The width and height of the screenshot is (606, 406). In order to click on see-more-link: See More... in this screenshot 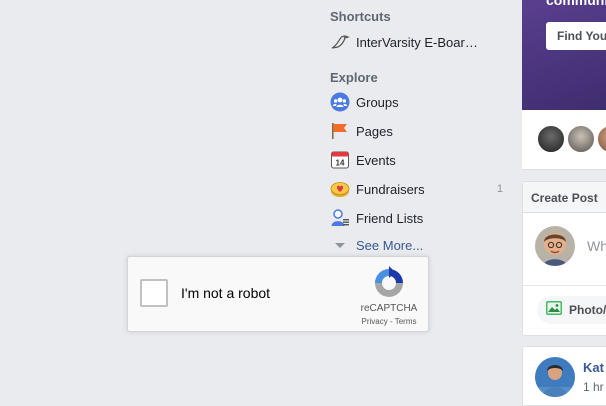, I will do `click(420, 245)`.